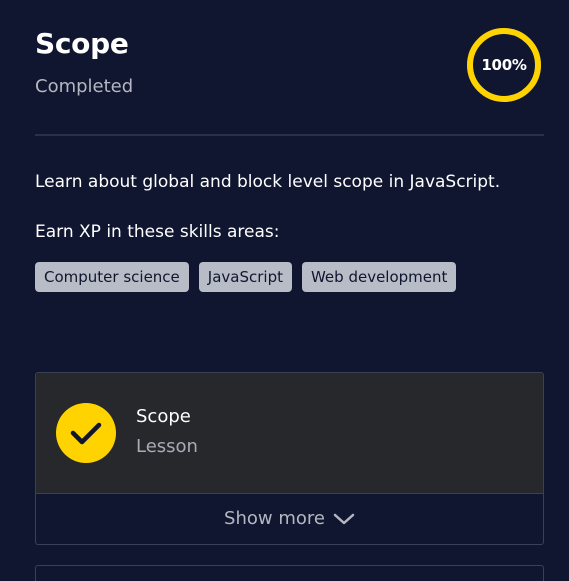 This screenshot has width=569, height=581. Describe the element at coordinates (379, 277) in the screenshot. I see `skill-tag-web-development: Web development` at that location.